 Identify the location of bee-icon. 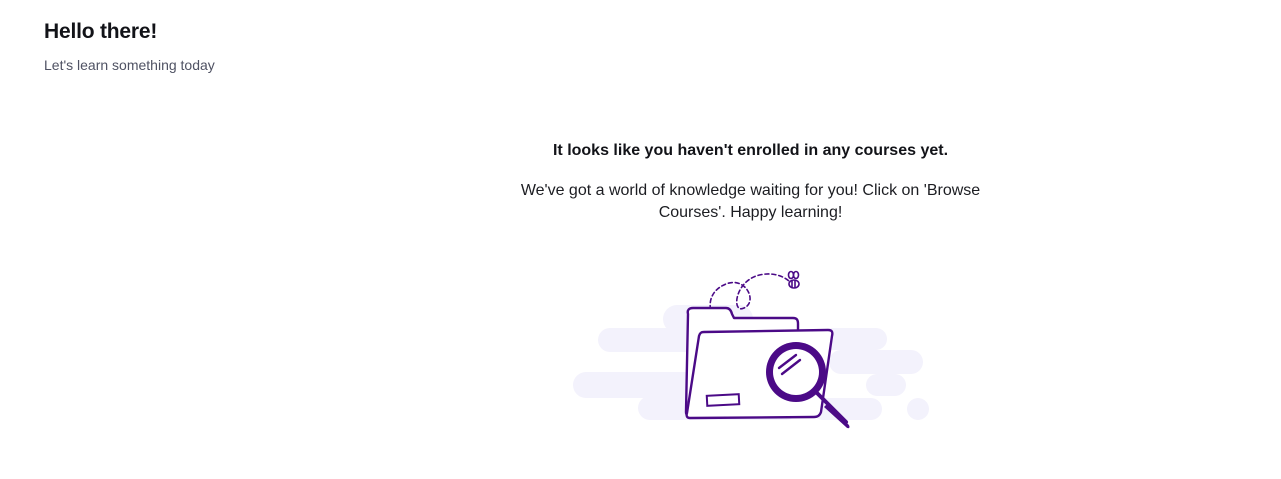
(793, 279).